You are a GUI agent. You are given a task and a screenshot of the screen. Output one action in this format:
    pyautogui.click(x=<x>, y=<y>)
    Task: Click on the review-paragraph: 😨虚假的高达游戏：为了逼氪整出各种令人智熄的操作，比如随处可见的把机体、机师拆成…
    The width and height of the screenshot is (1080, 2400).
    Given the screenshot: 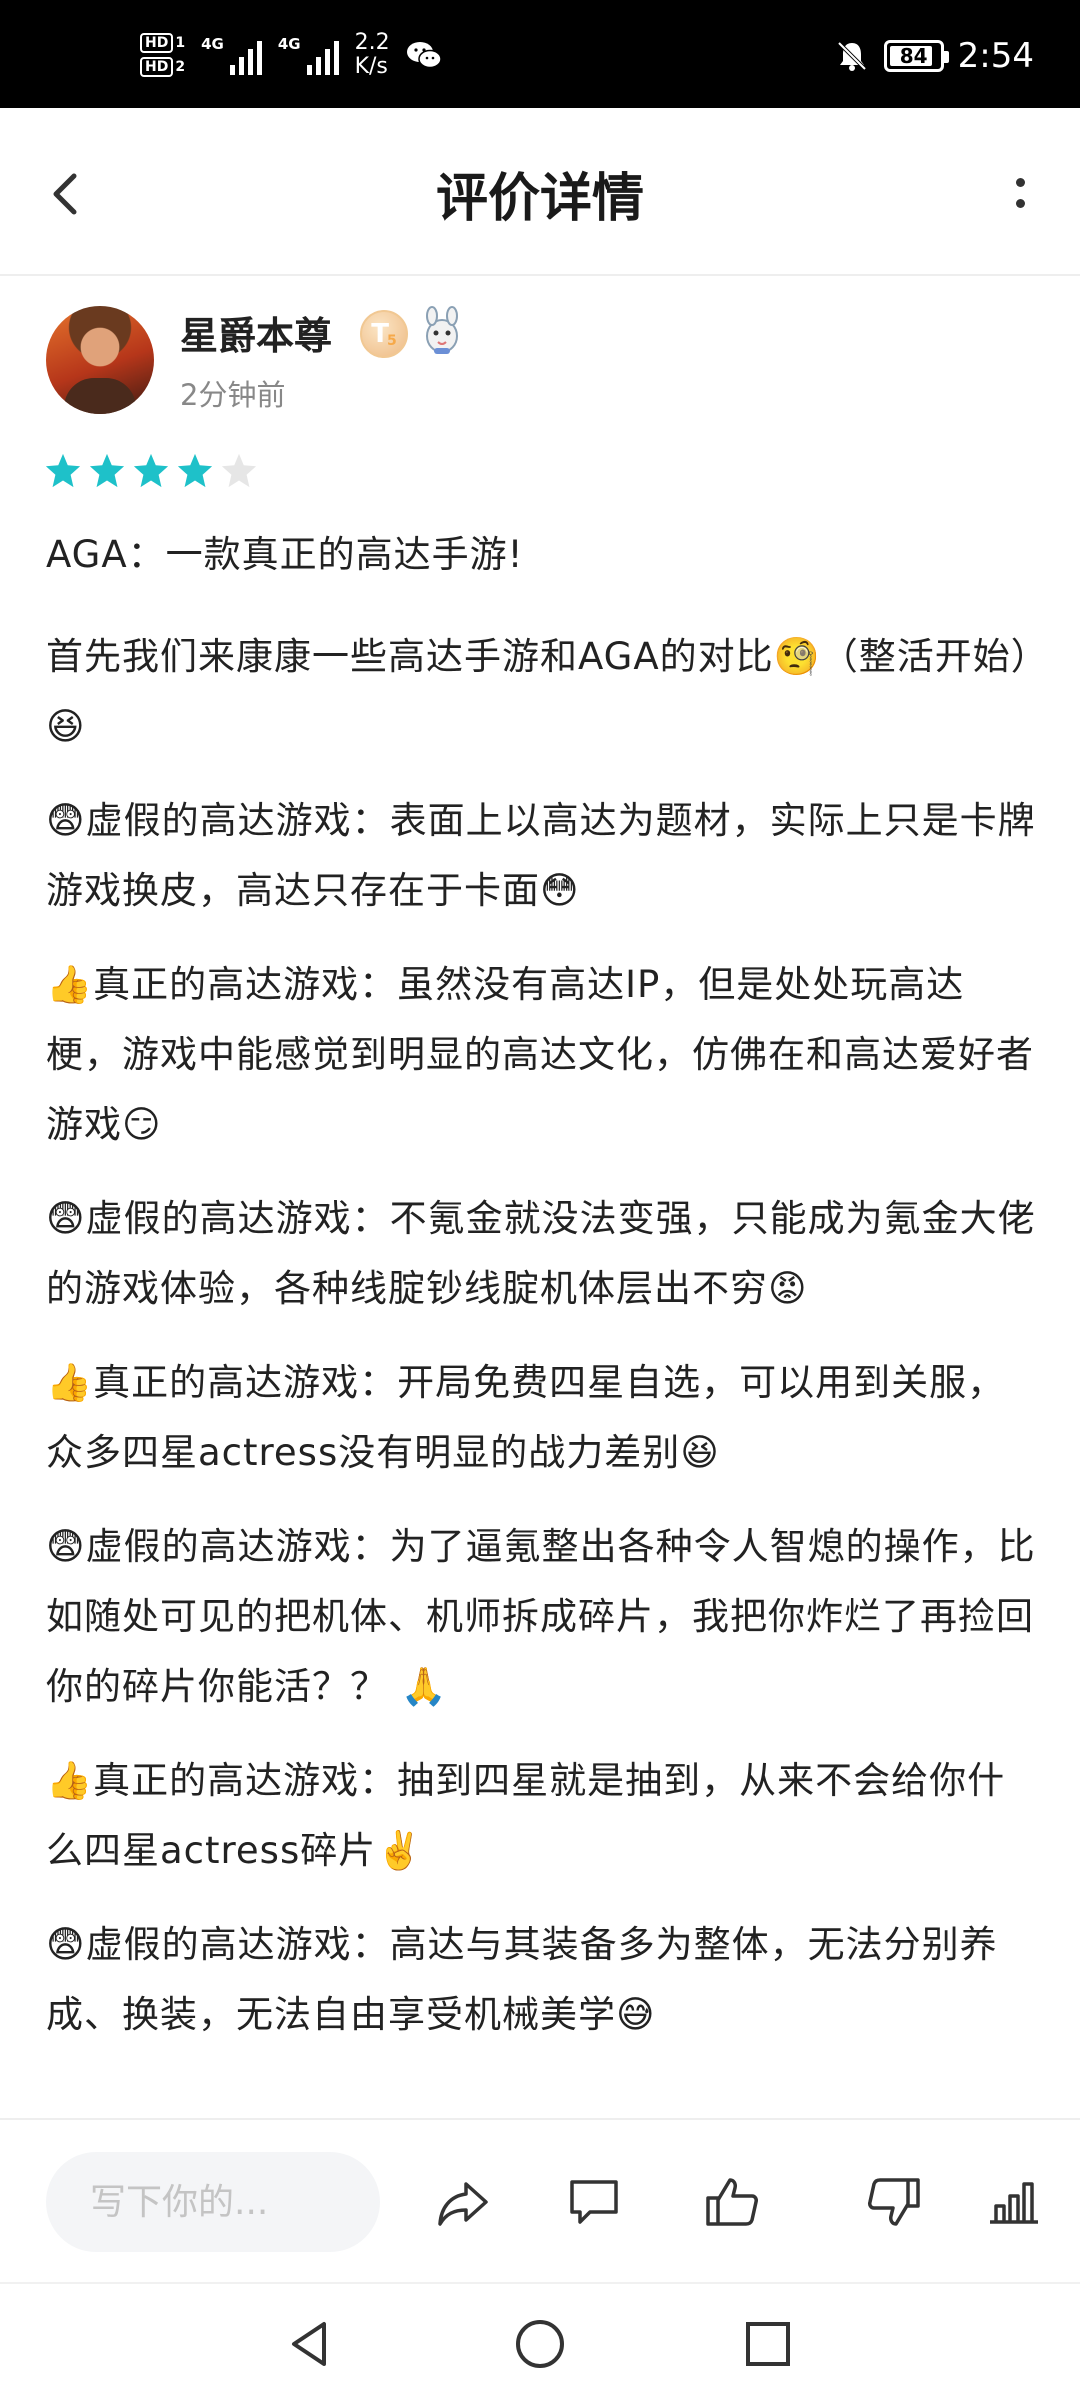 What is the action you would take?
    pyautogui.click(x=541, y=1616)
    